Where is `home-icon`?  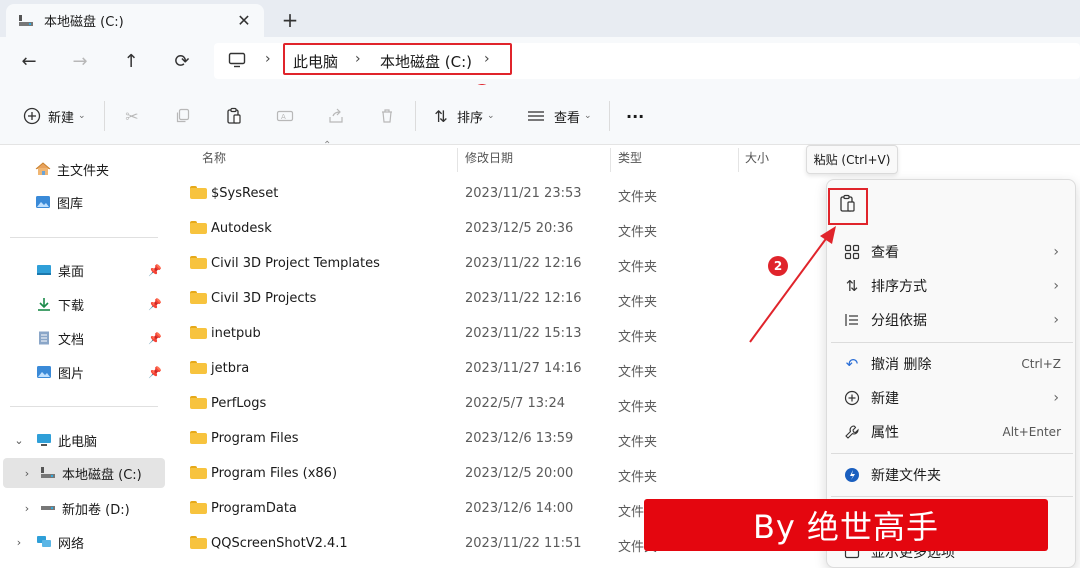 home-icon is located at coordinates (43, 169).